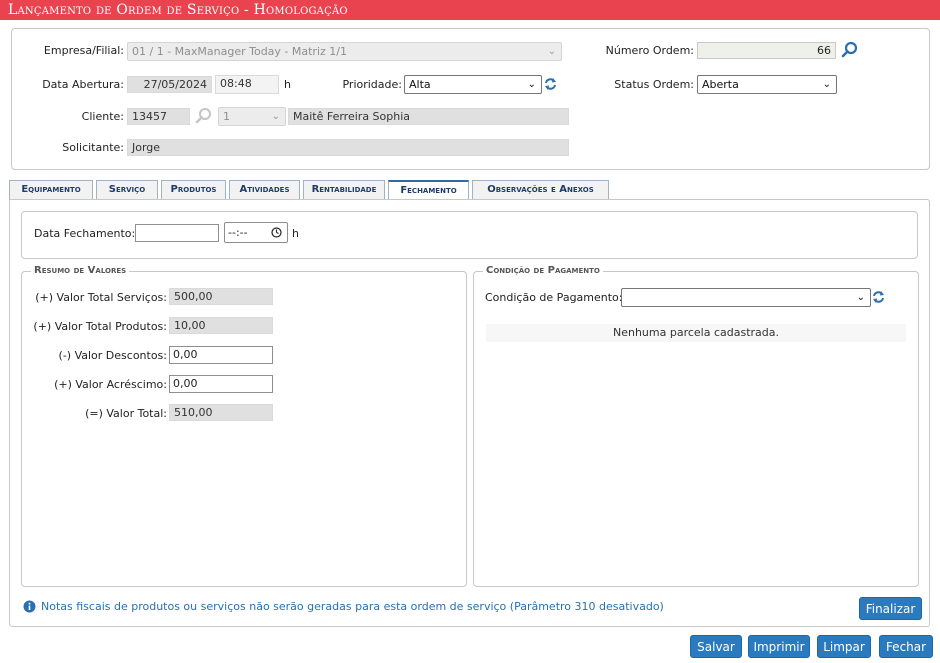 Image resolution: width=940 pixels, height=663 pixels. What do you see at coordinates (844, 646) in the screenshot?
I see `limpar-button: Limpar` at bounding box center [844, 646].